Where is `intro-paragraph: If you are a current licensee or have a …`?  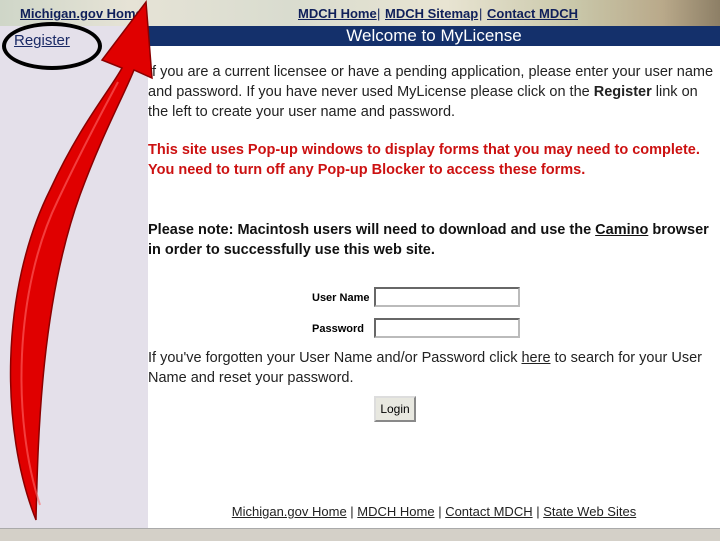 intro-paragraph: If you are a current licensee or have a … is located at coordinates (434, 92).